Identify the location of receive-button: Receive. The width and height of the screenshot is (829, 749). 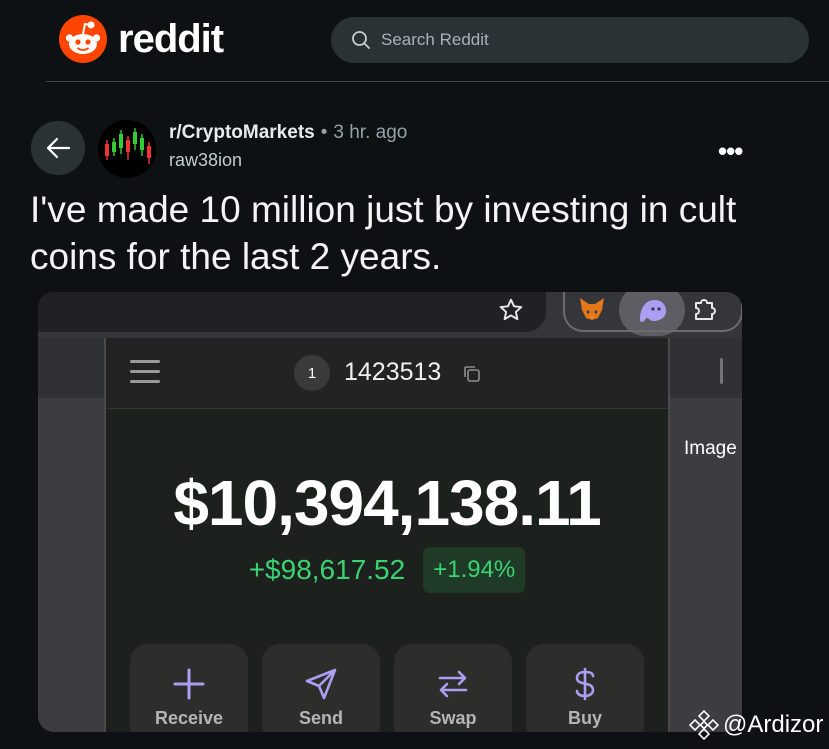
(189, 688).